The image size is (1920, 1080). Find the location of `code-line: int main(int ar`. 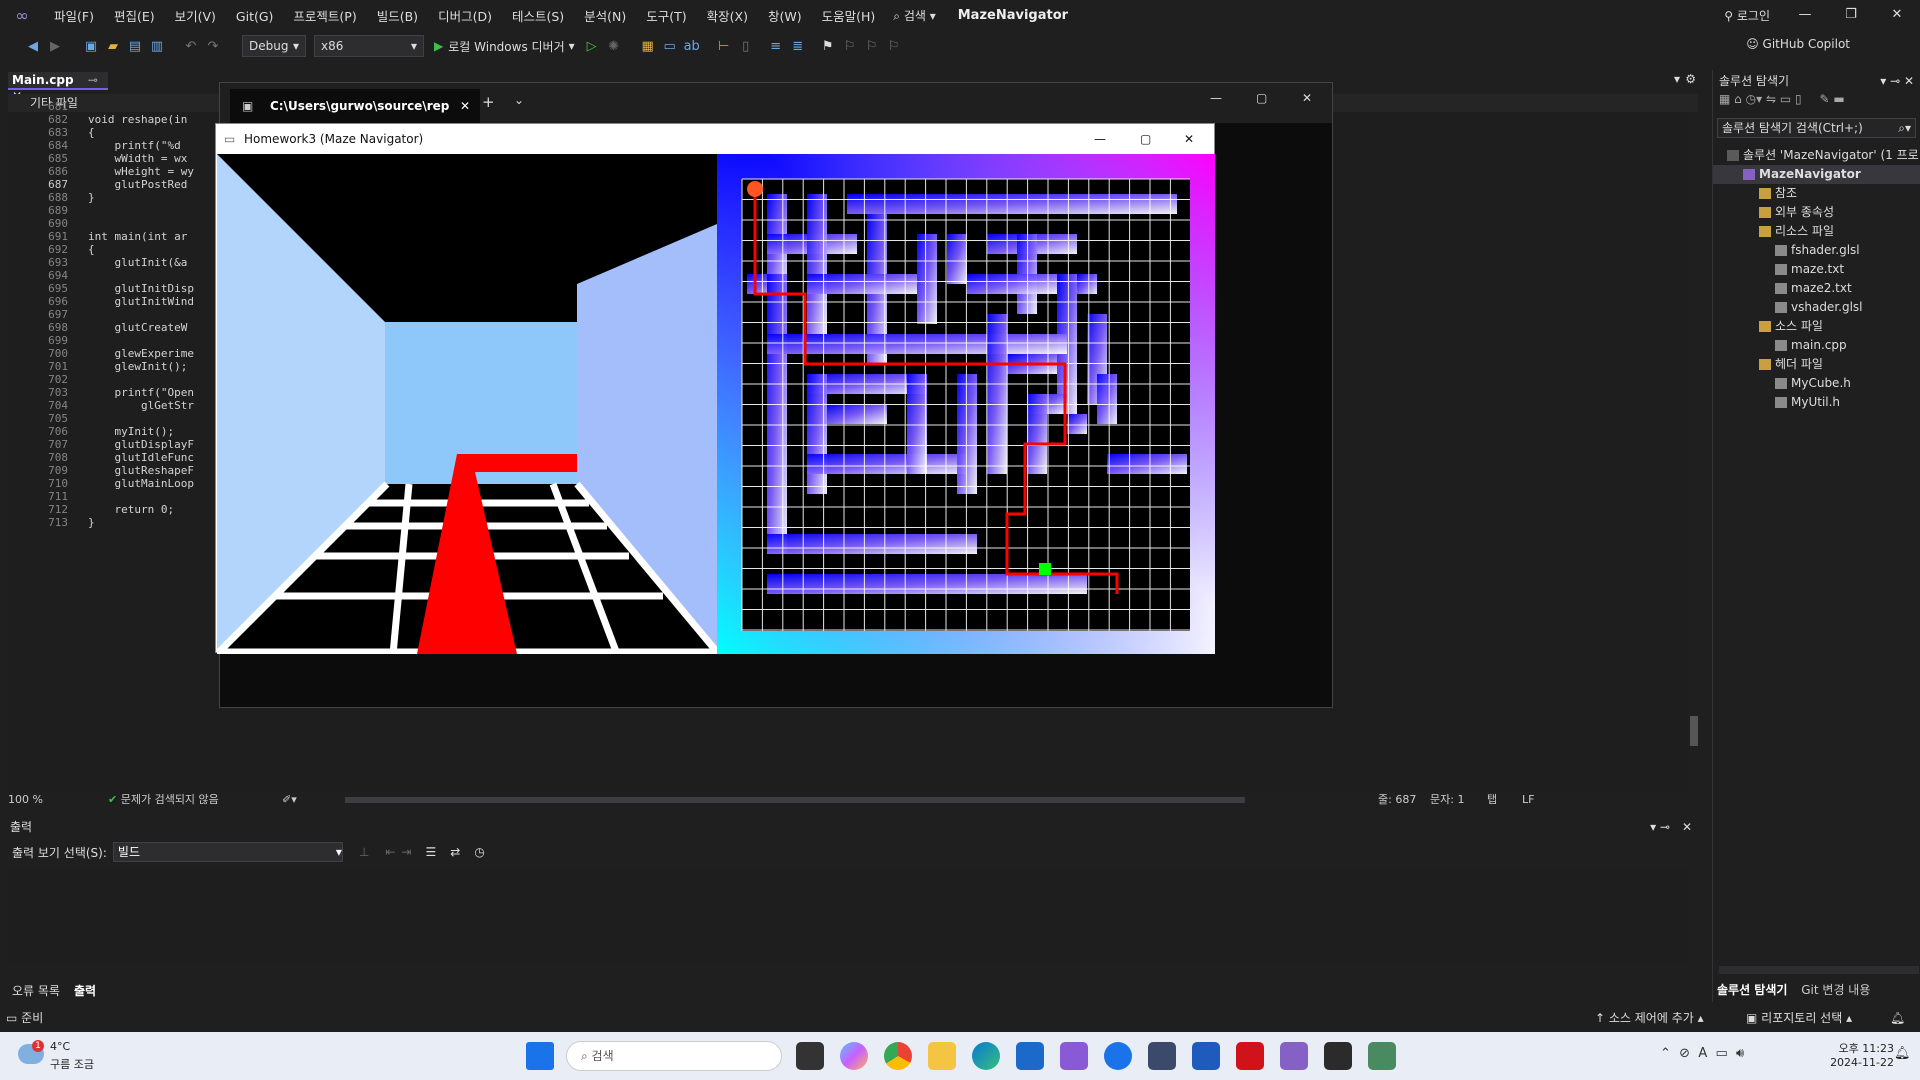

code-line: int main(int ar is located at coordinates (137, 236).